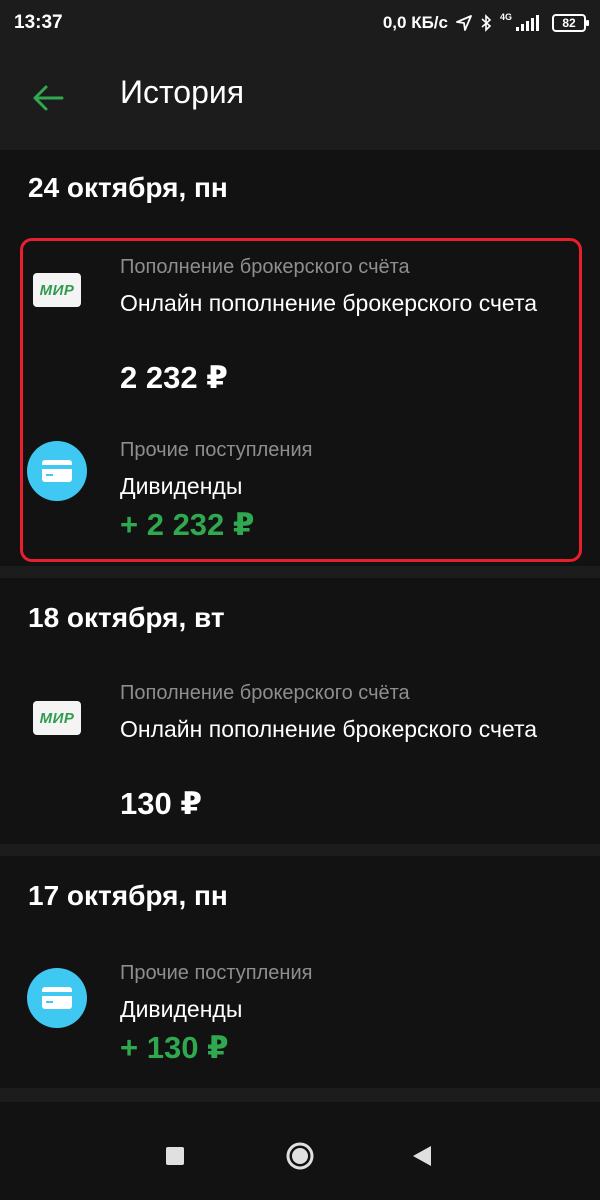  What do you see at coordinates (505, 16) in the screenshot?
I see `network-type: 4G` at bounding box center [505, 16].